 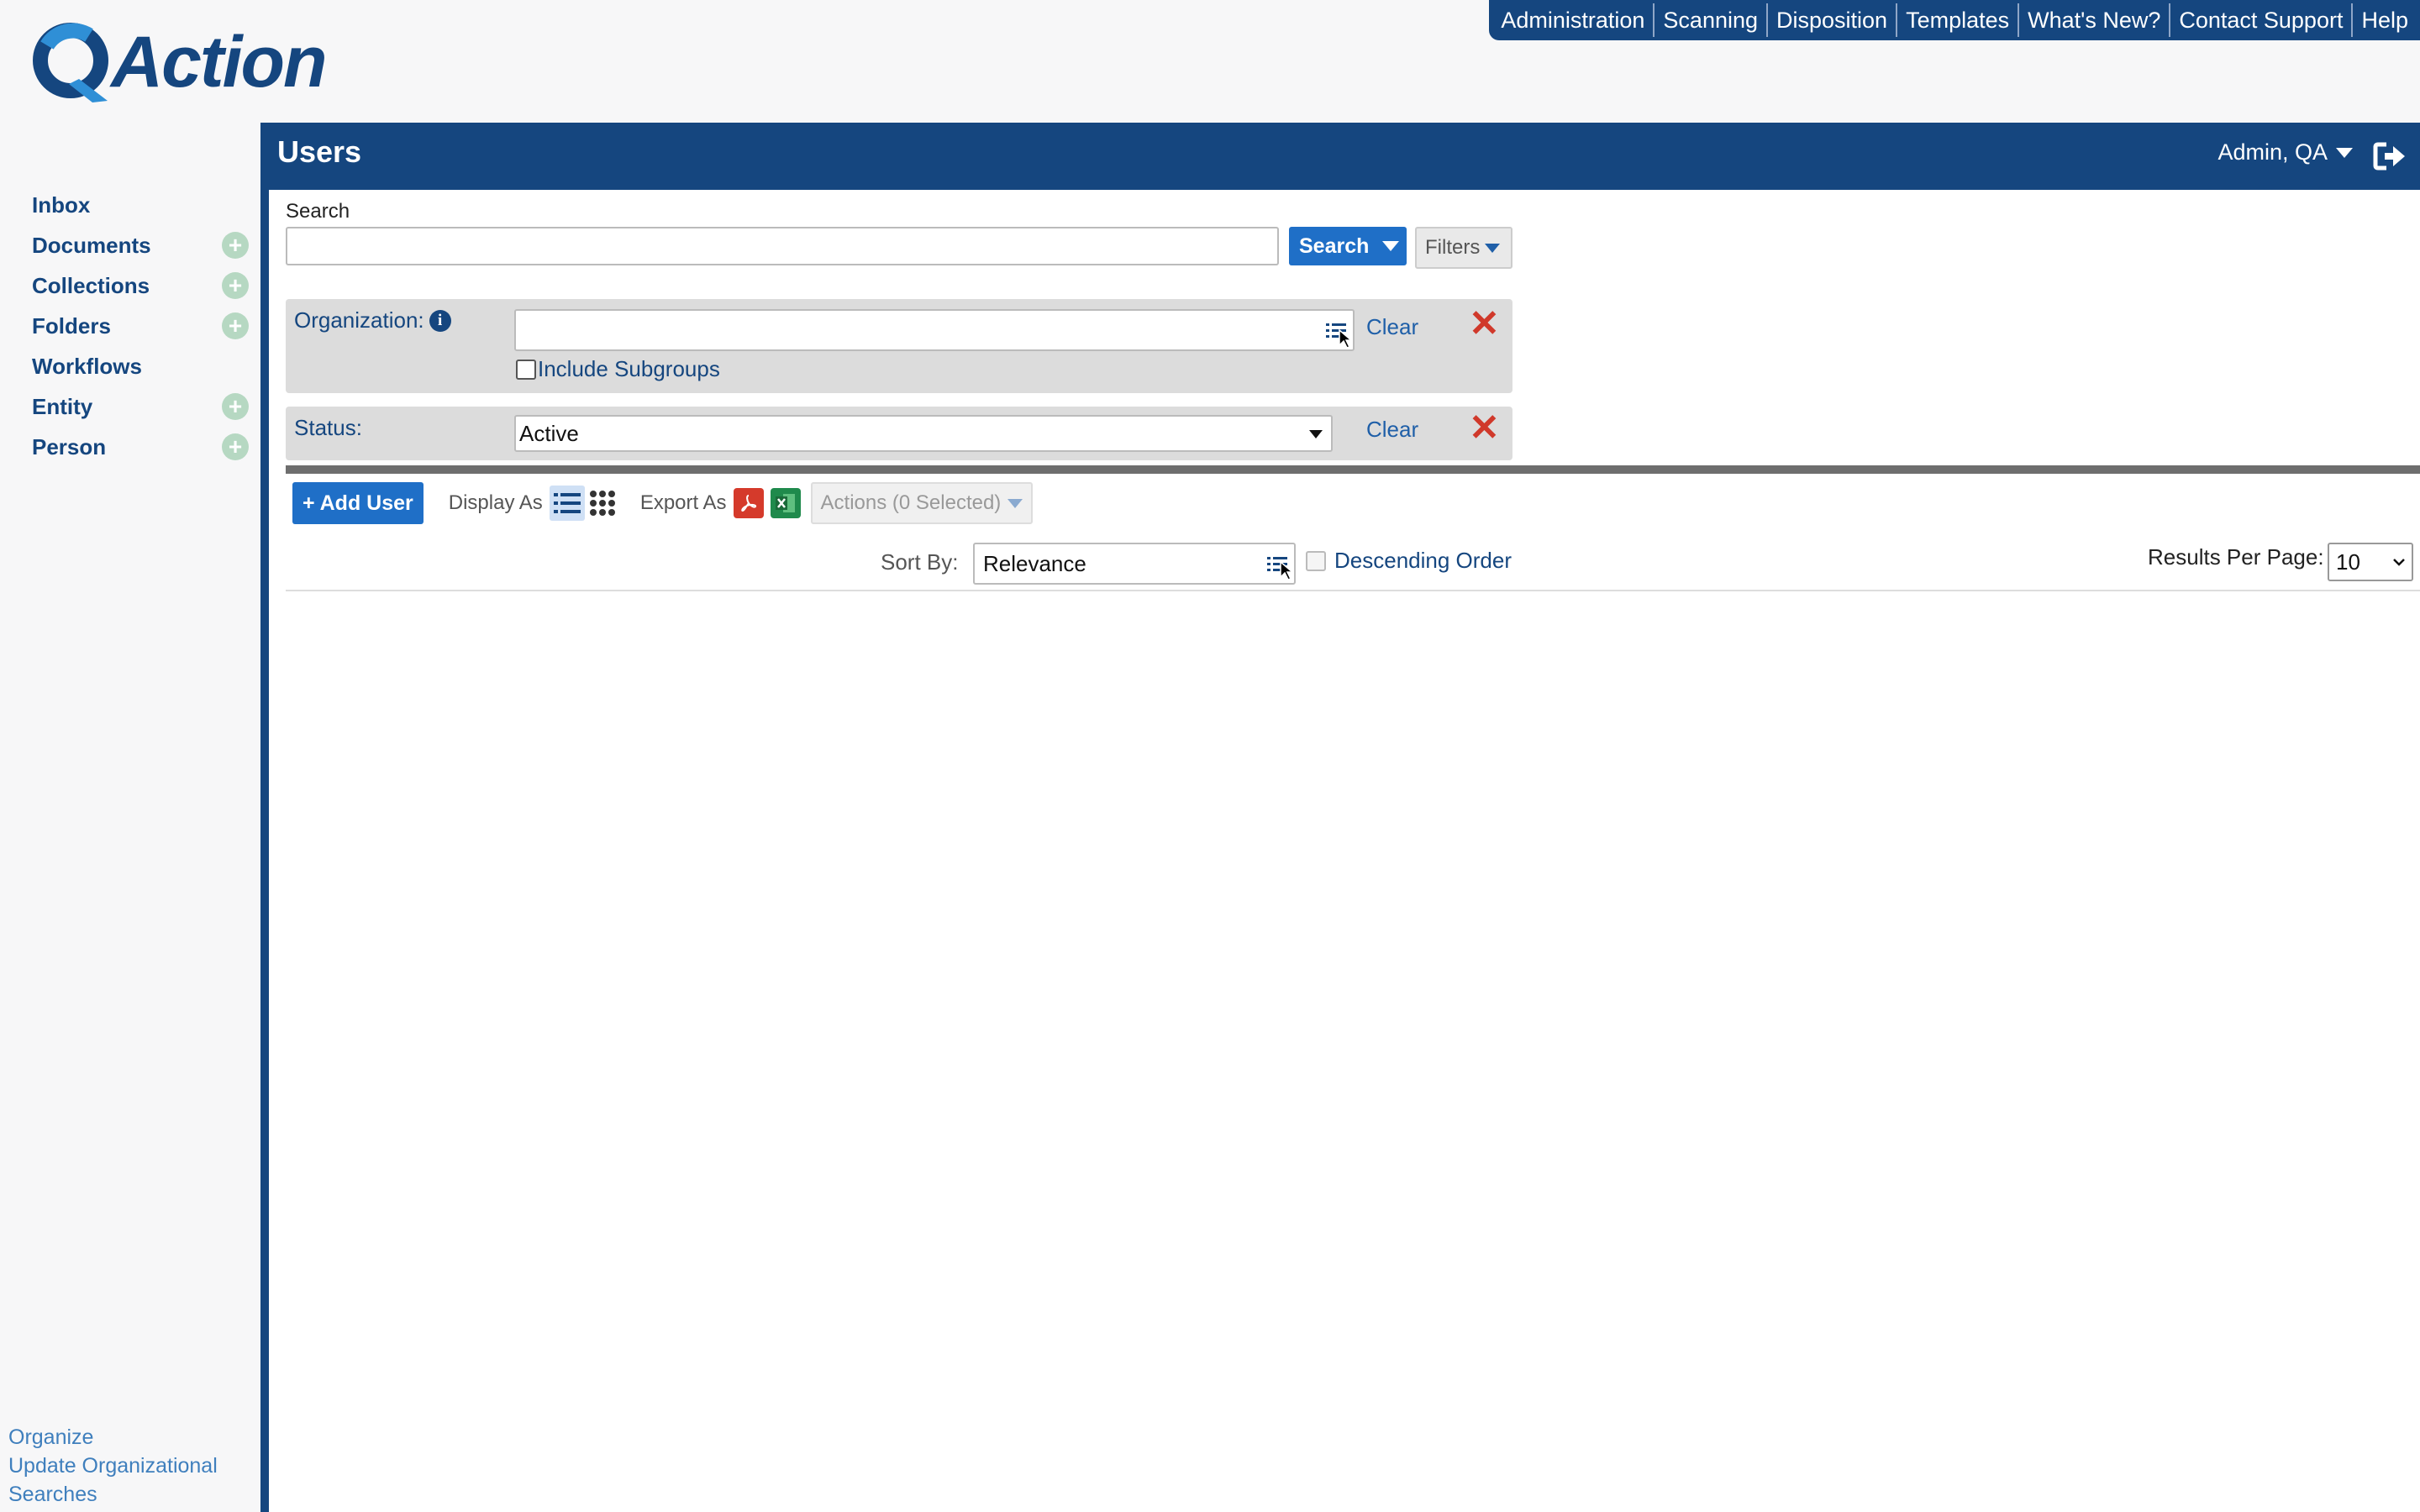 What do you see at coordinates (782, 246) in the screenshot?
I see `search-input` at bounding box center [782, 246].